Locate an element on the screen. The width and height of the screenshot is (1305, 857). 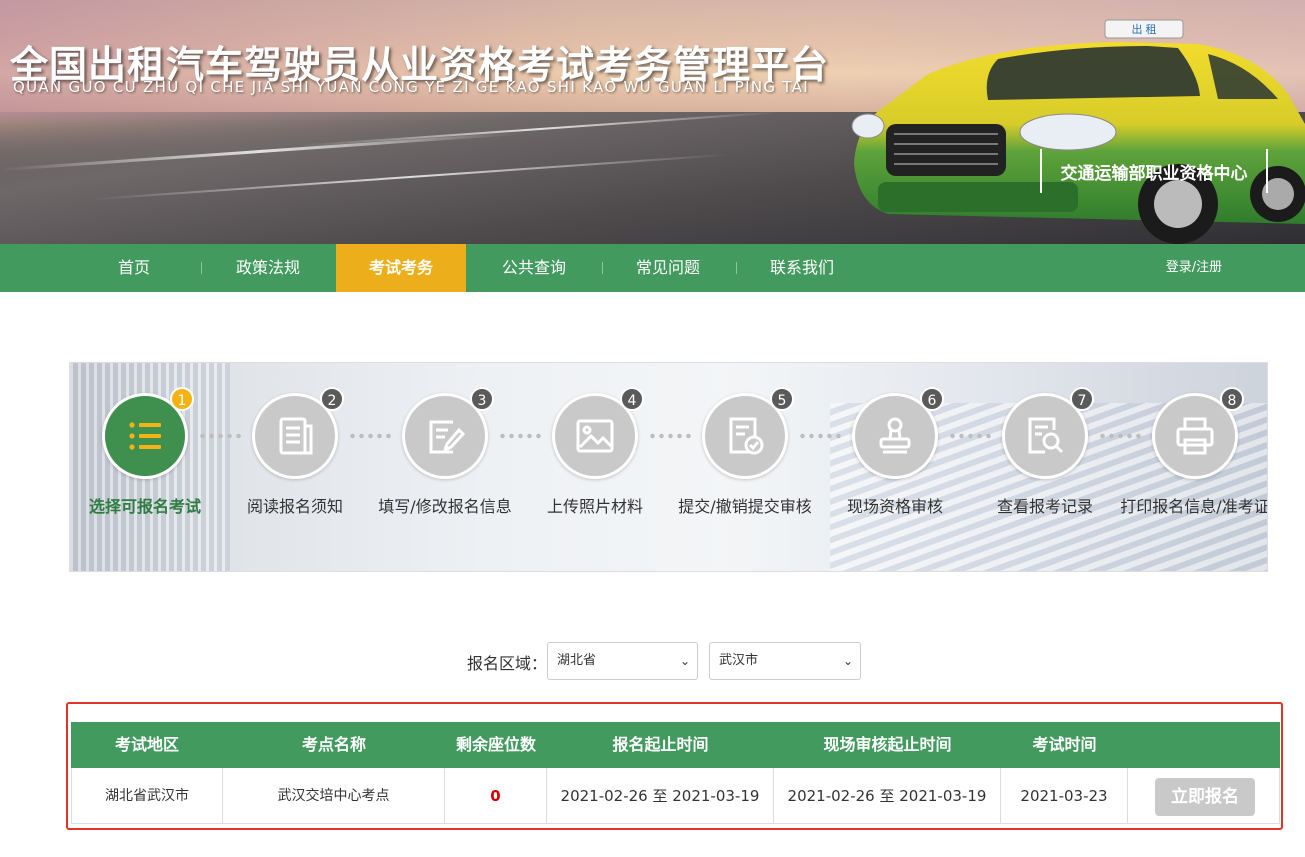
col-header-action is located at coordinates (1204, 745).